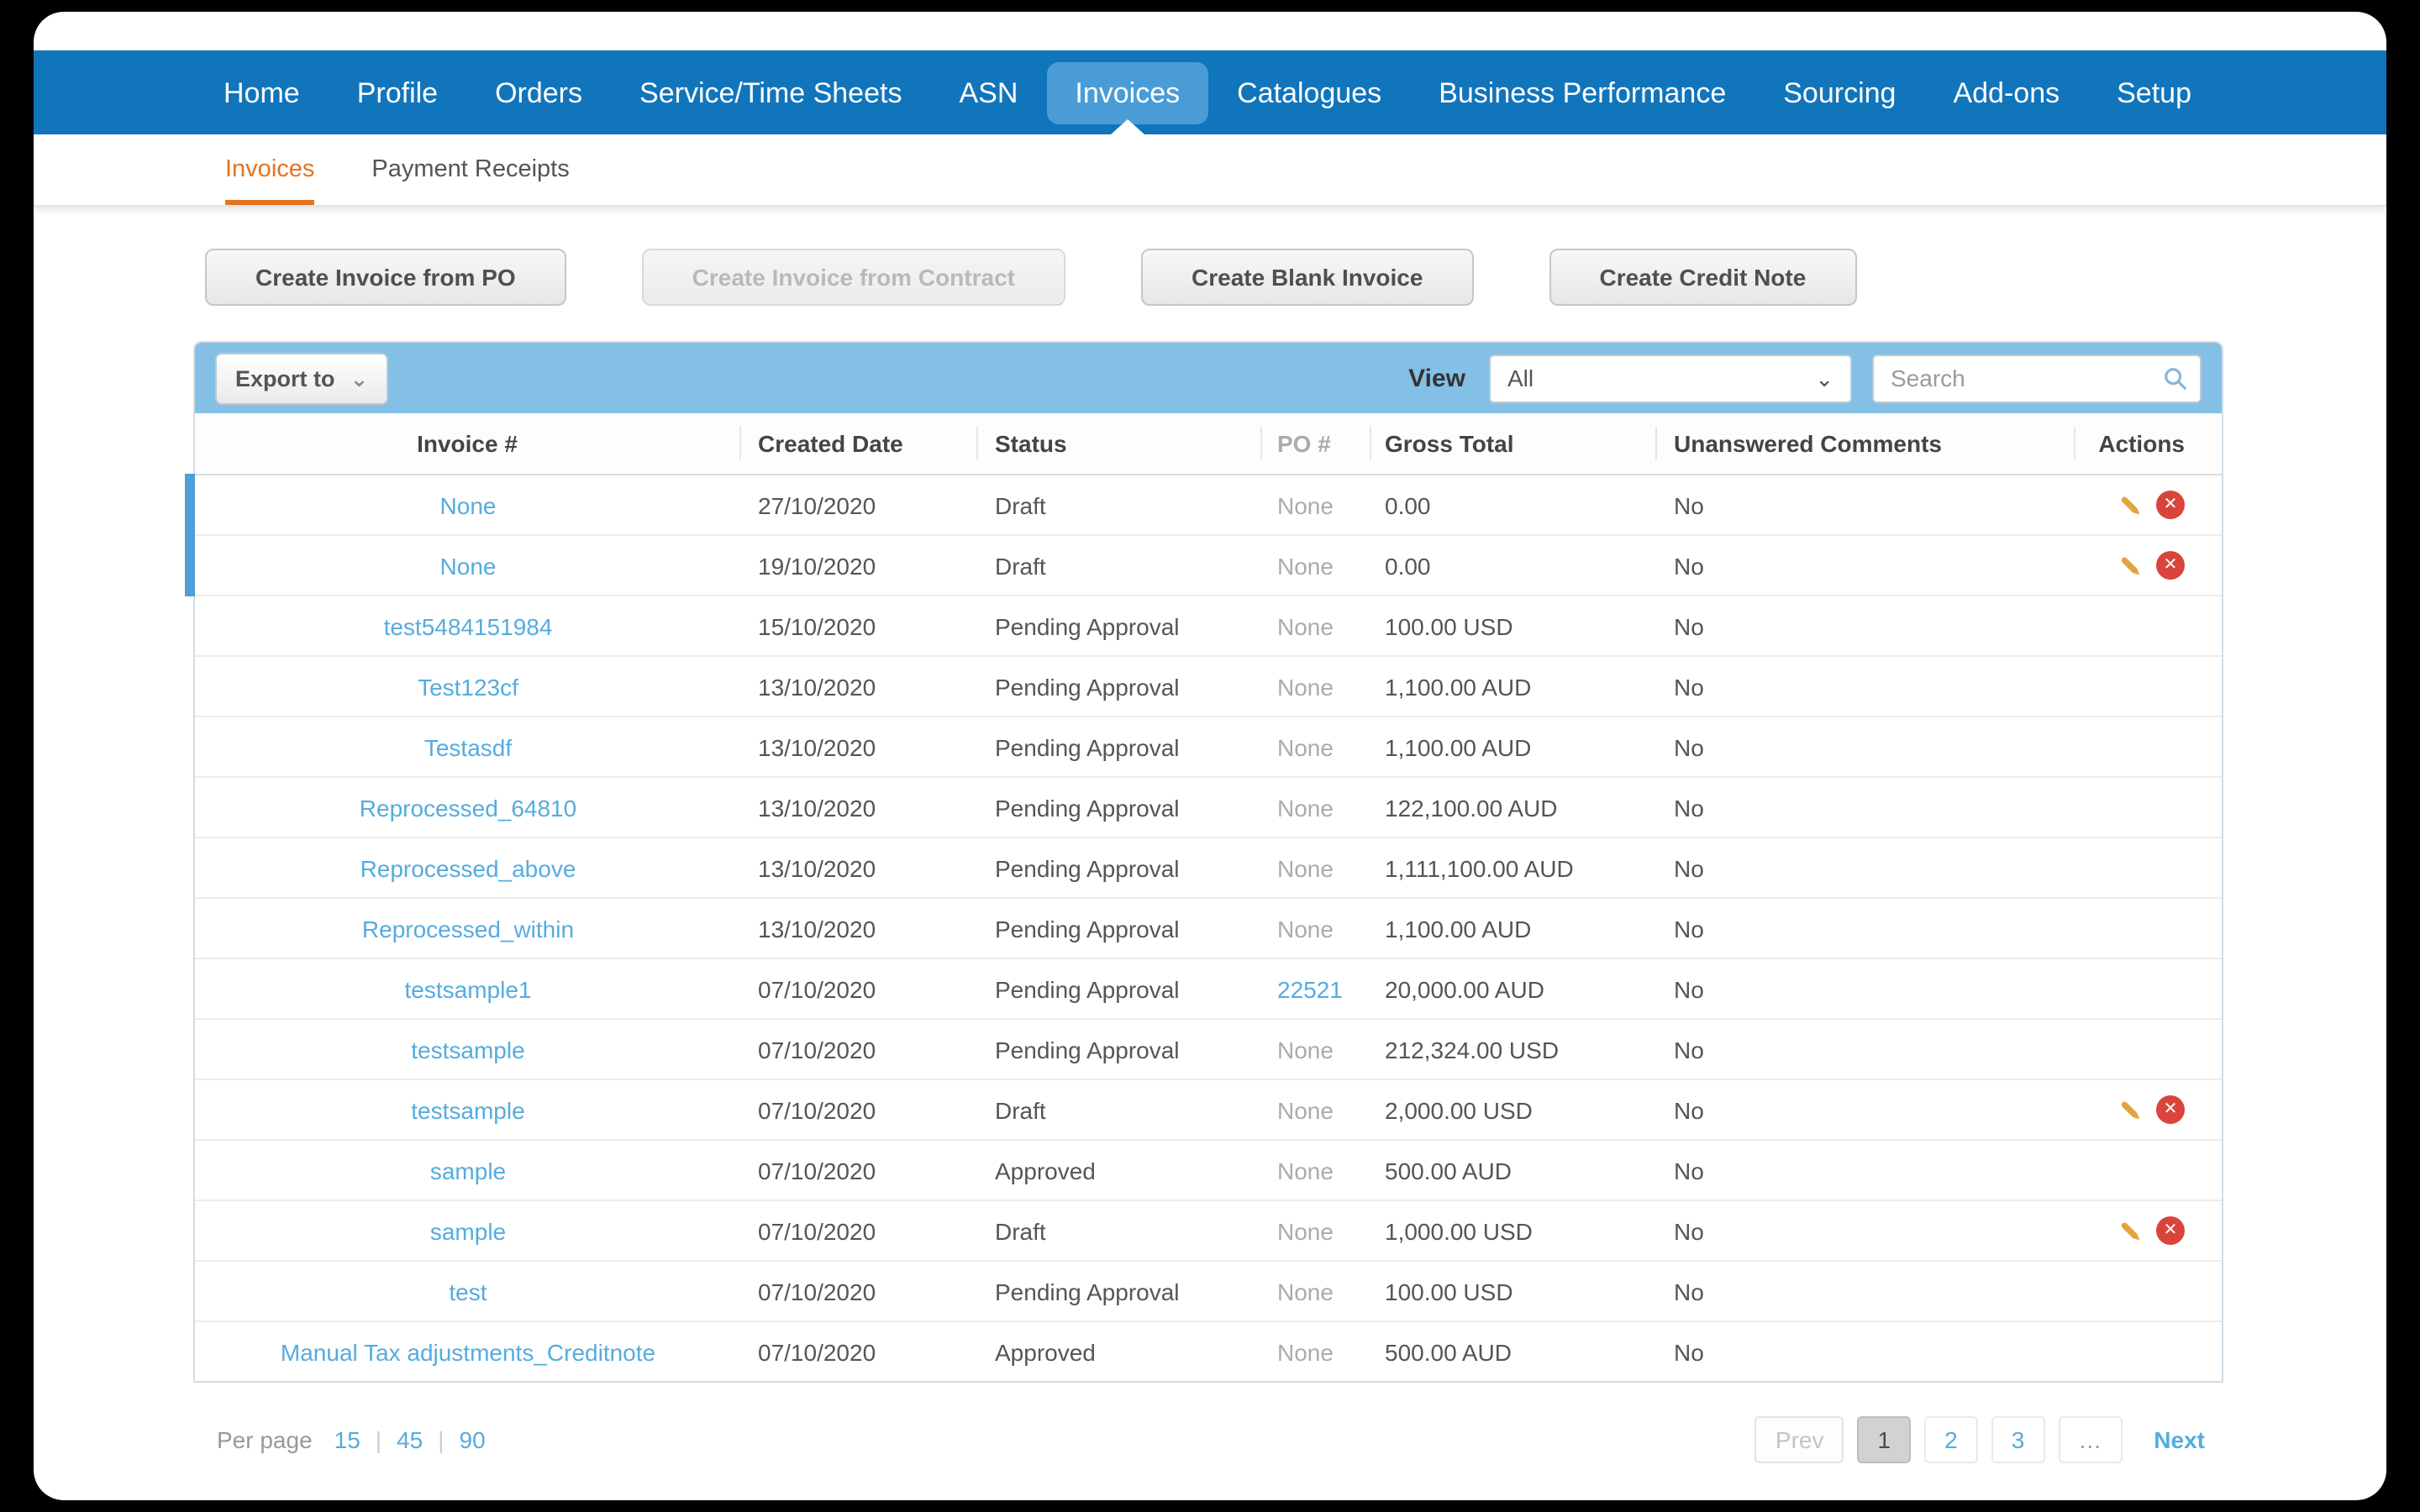 This screenshot has width=2420, height=1512. Describe the element at coordinates (853, 277) in the screenshot. I see `create-invoice-from-contract-button: Create Invoice from Contract` at that location.